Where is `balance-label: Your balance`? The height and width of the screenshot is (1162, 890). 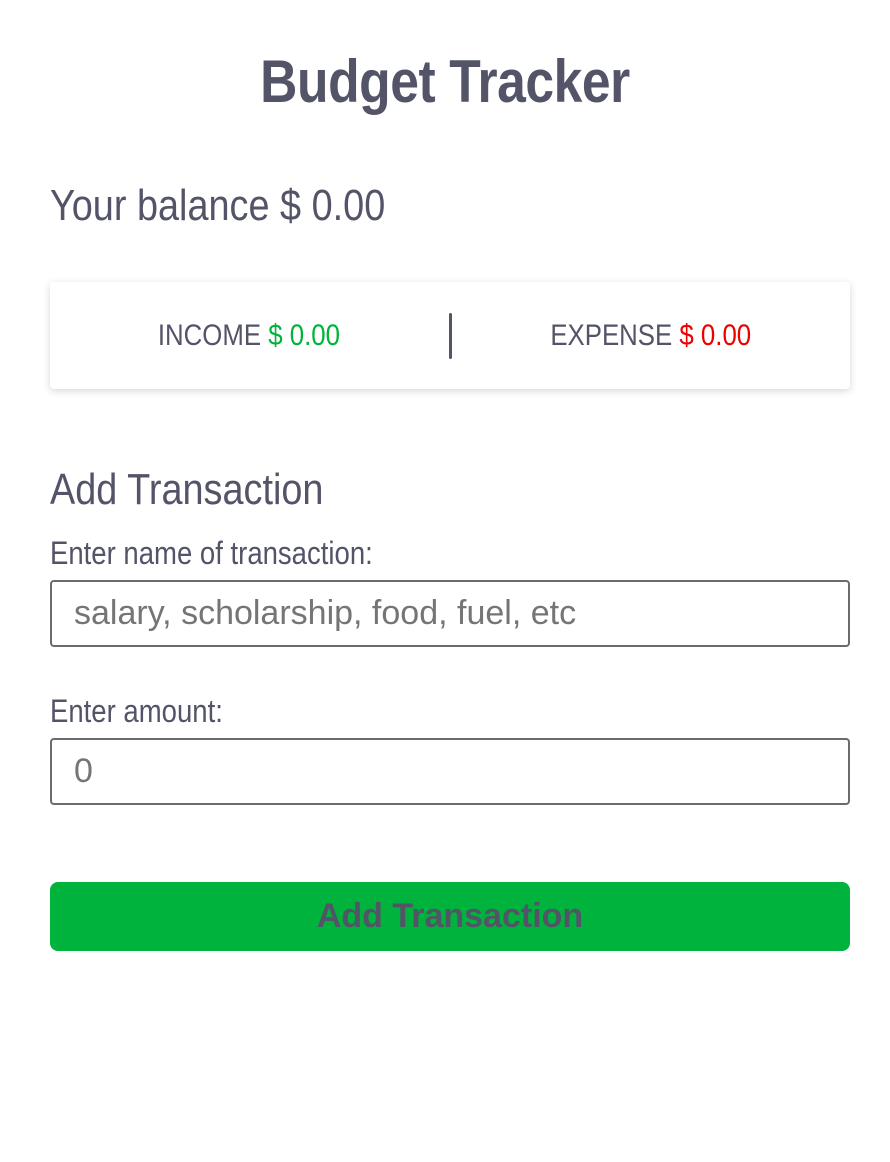 balance-label: Your balance is located at coordinates (160, 205).